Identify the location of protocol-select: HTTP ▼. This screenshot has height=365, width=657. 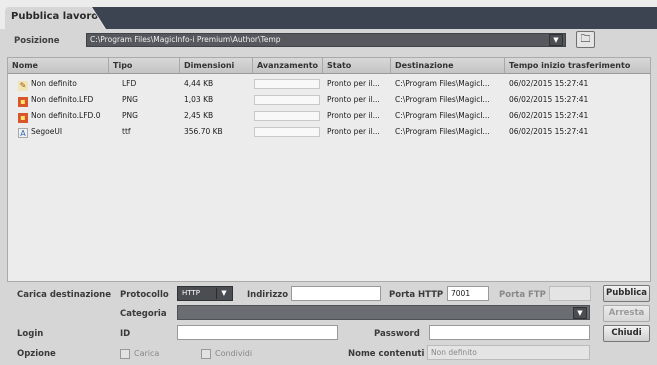
(205, 293).